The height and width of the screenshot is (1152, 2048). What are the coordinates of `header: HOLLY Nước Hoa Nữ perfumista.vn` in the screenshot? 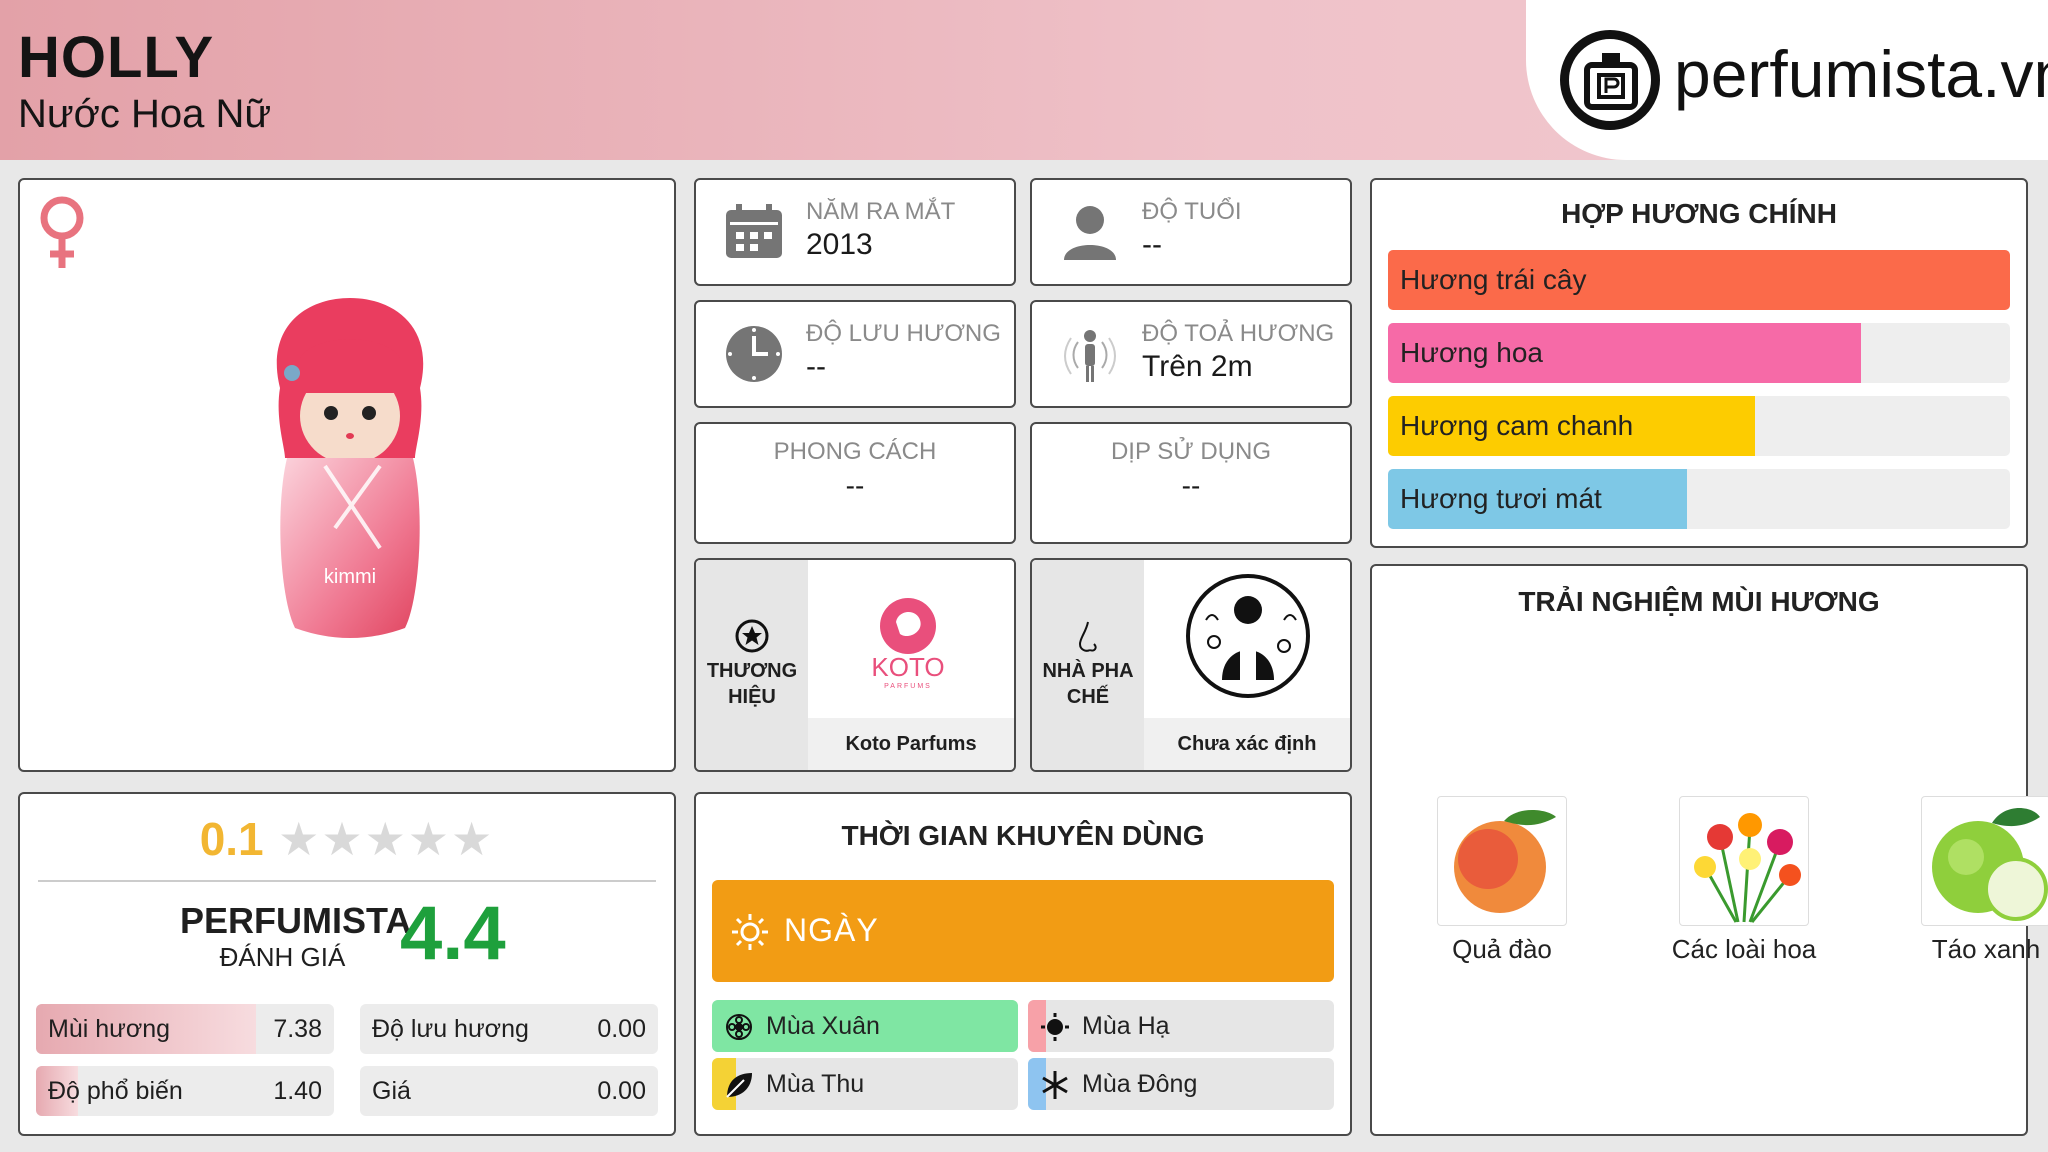 It's located at (1024, 80).